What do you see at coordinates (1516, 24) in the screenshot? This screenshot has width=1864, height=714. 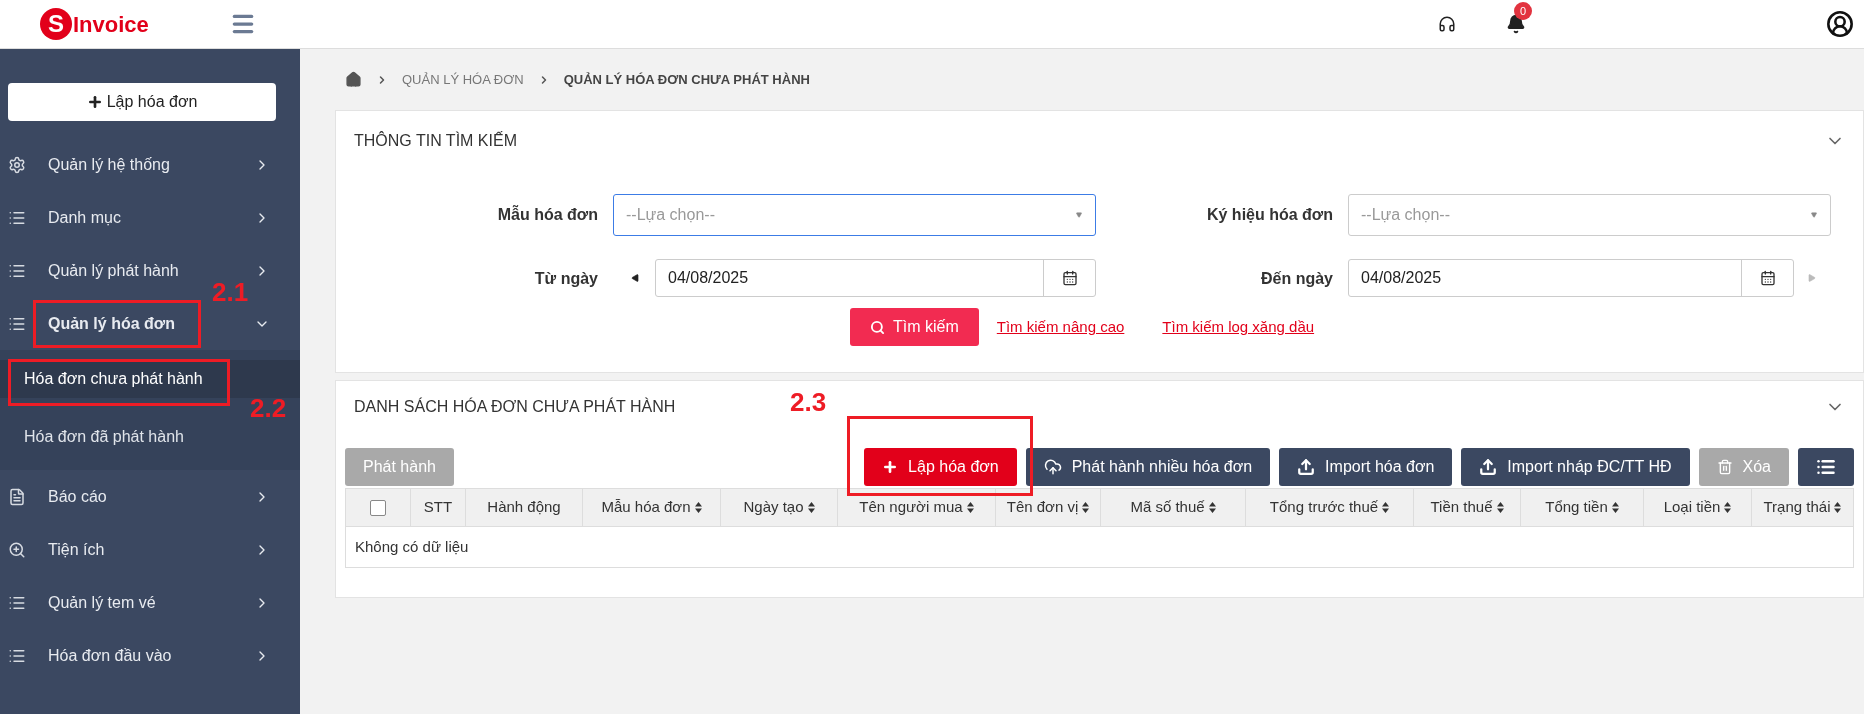 I see `notification-icon` at bounding box center [1516, 24].